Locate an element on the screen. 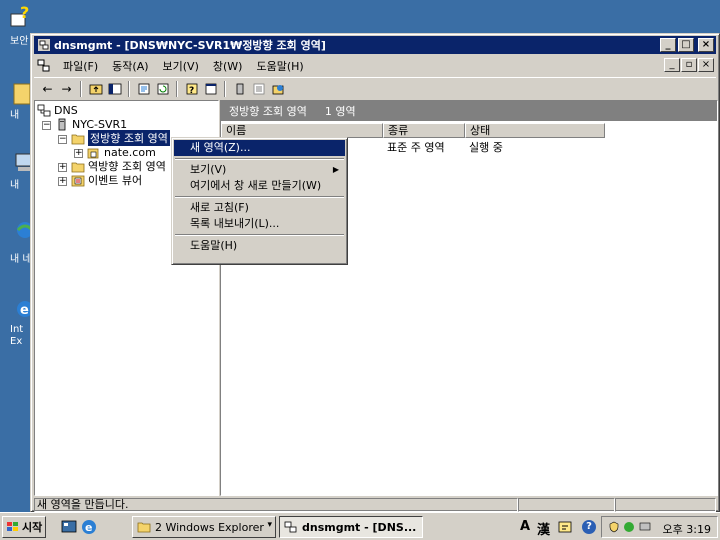 The height and width of the screenshot is (540, 720). help-icon: ? is located at coordinates (191, 89).